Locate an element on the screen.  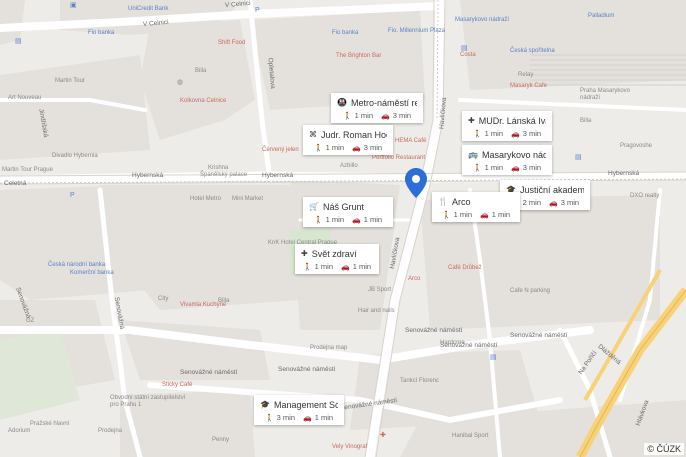
place-spanelsky: Španělský palace is located at coordinates (224, 175).